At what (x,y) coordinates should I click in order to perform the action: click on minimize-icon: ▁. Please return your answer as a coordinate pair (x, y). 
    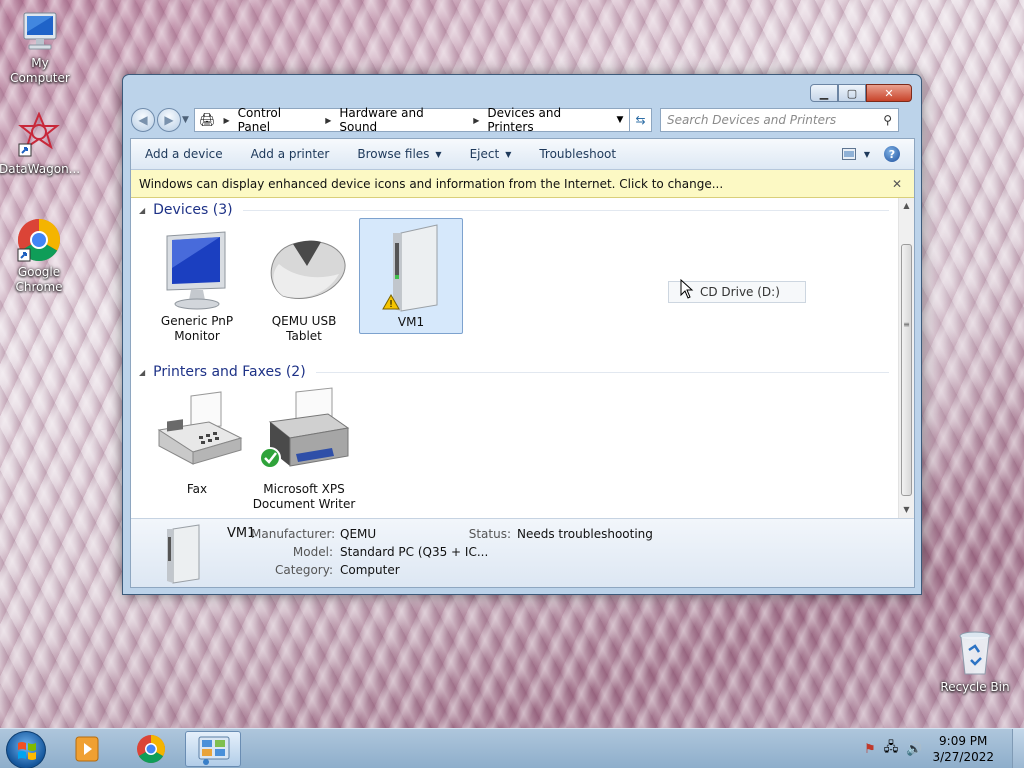
    Looking at the image, I should click on (824, 93).